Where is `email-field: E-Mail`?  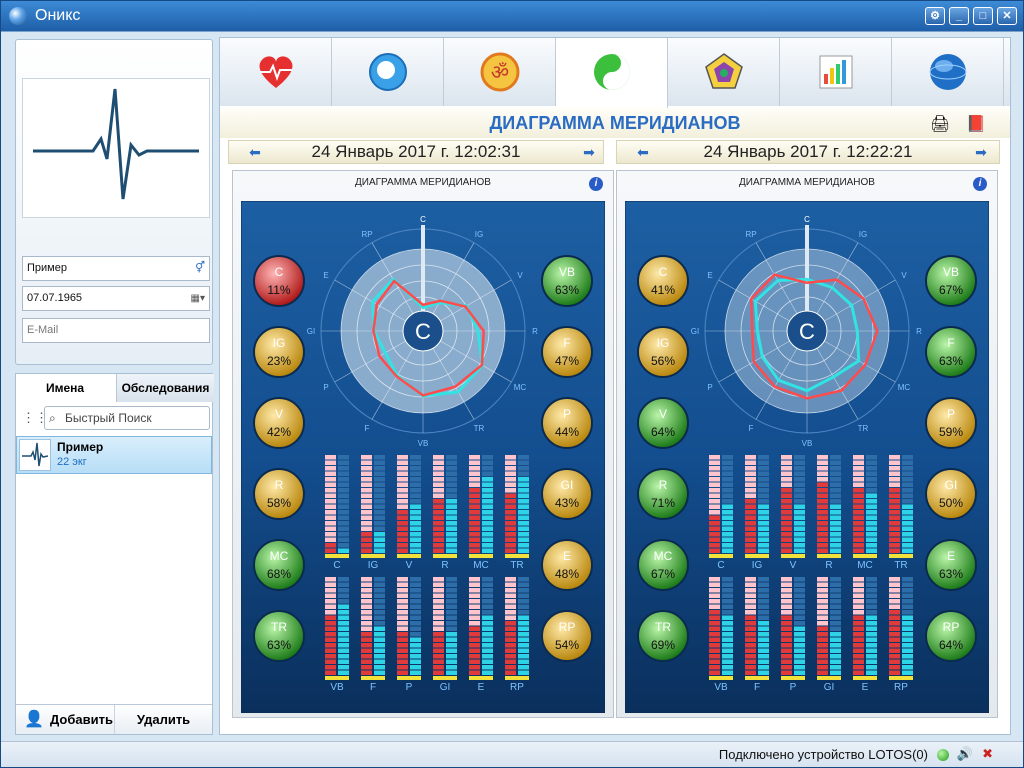
email-field: E-Mail is located at coordinates (116, 330).